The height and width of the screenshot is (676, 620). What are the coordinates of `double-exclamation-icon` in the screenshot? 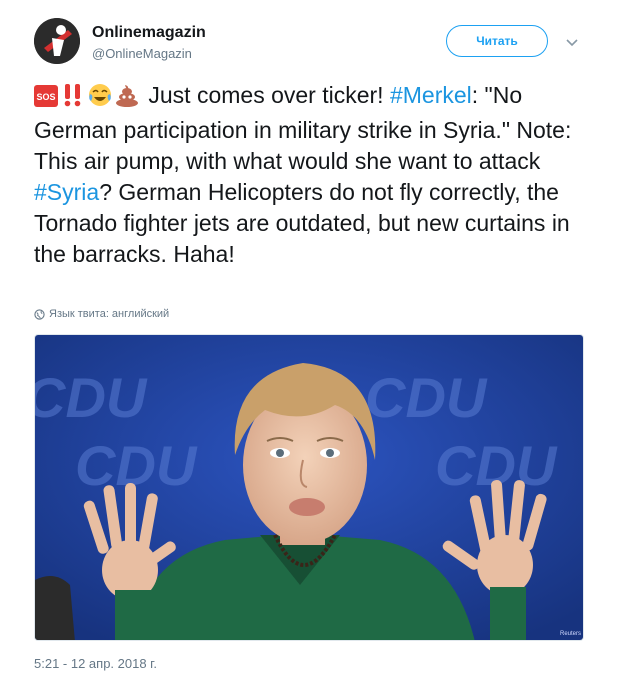 It's located at (73, 99).